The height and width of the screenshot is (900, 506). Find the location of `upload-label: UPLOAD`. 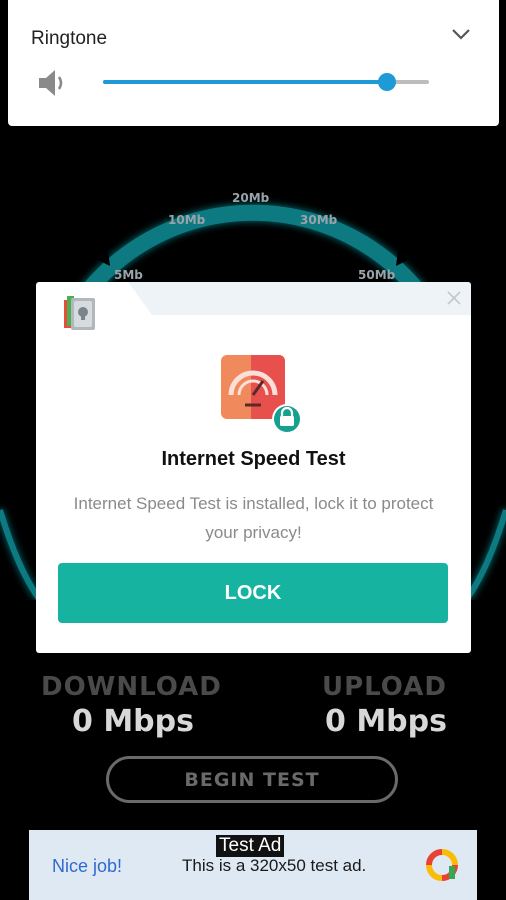

upload-label: UPLOAD is located at coordinates (384, 687).